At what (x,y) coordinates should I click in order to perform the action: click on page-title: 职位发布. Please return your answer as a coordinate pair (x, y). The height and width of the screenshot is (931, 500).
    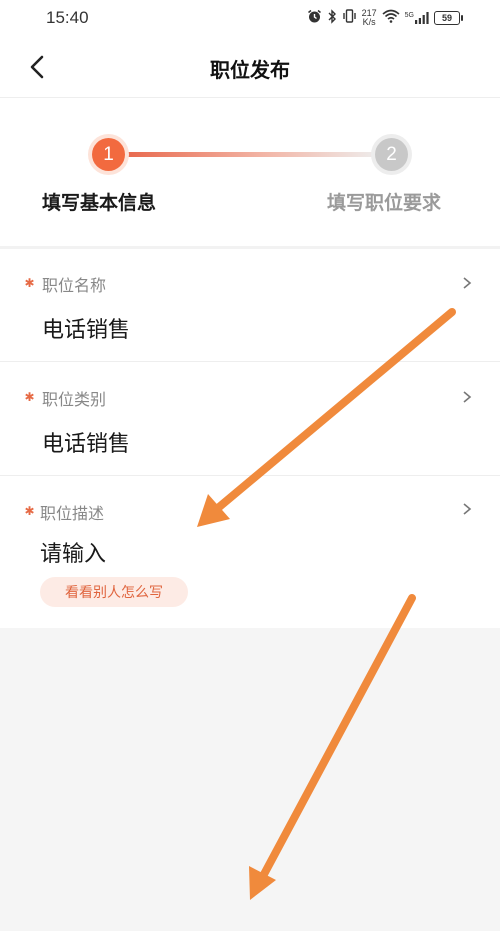
    Looking at the image, I should click on (250, 70).